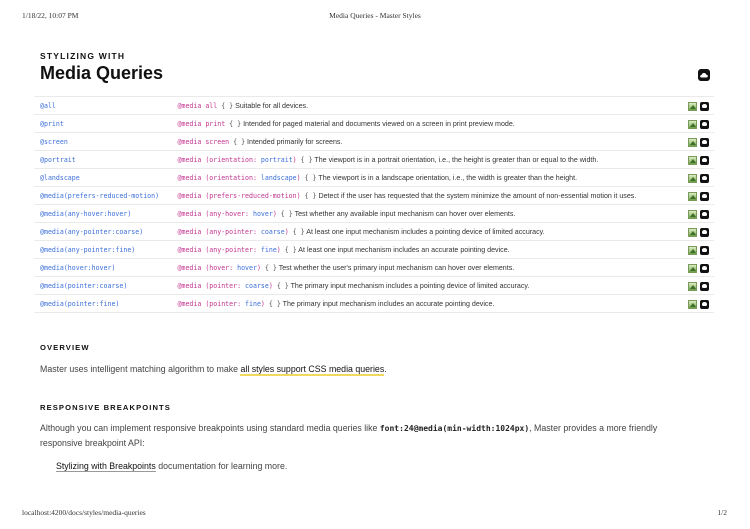 Image resolution: width=750 pixels, height=529 pixels. I want to click on media-key: @media(hover:hover), so click(106, 267).